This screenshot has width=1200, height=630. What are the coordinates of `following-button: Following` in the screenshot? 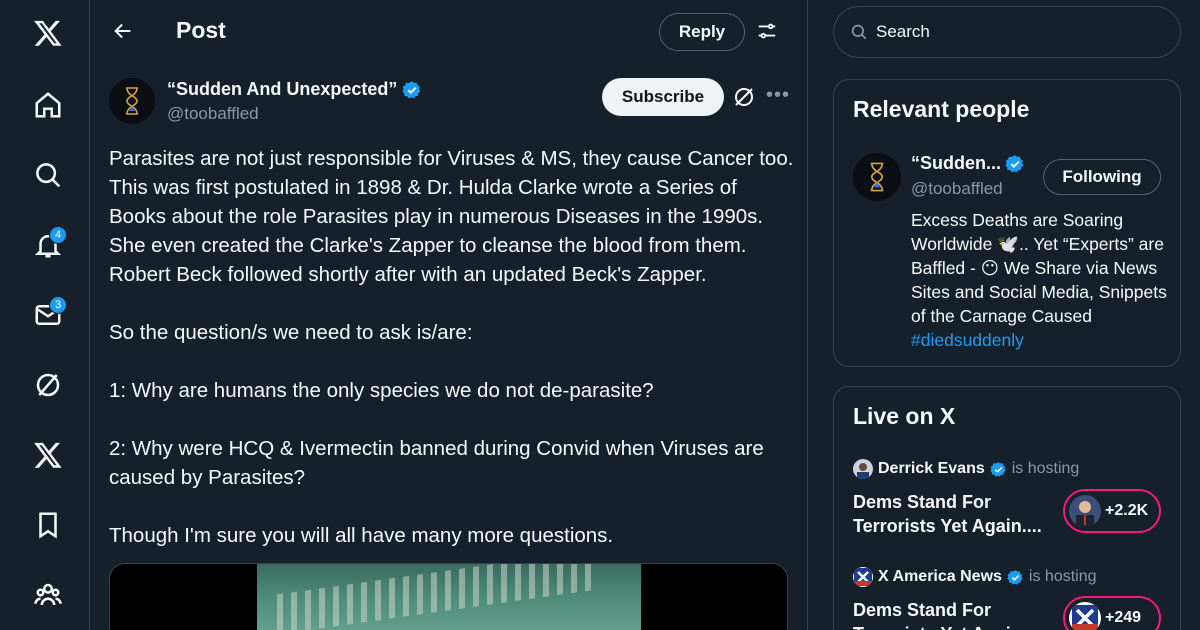 It's located at (1102, 177).